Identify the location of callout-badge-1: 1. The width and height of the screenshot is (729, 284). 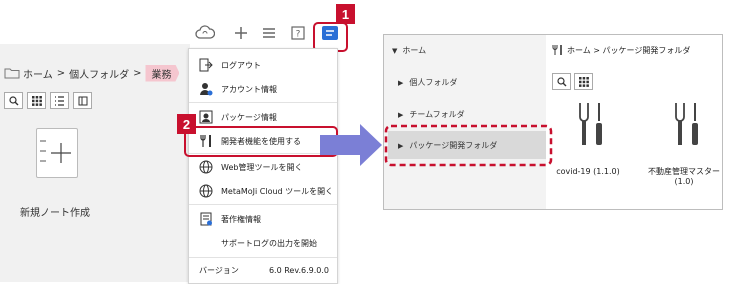
(345, 14).